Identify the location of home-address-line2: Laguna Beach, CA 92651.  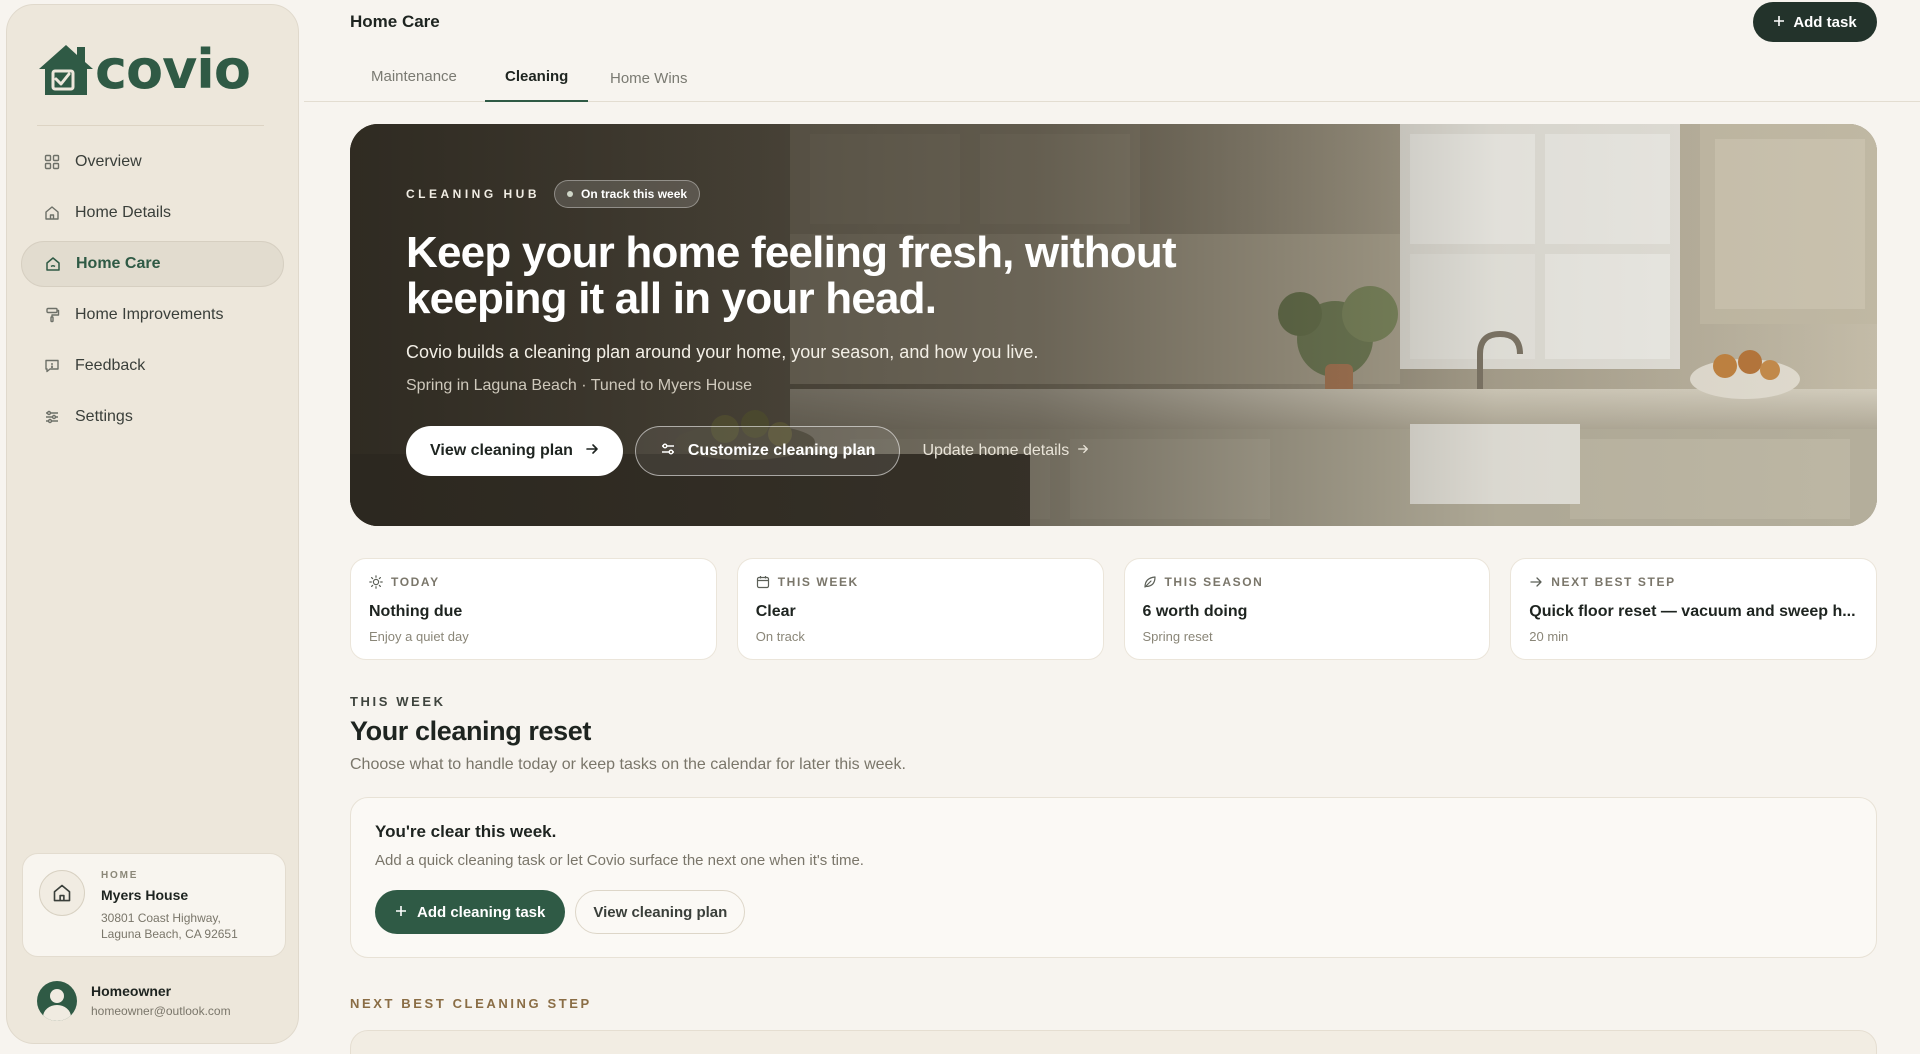
(169, 934).